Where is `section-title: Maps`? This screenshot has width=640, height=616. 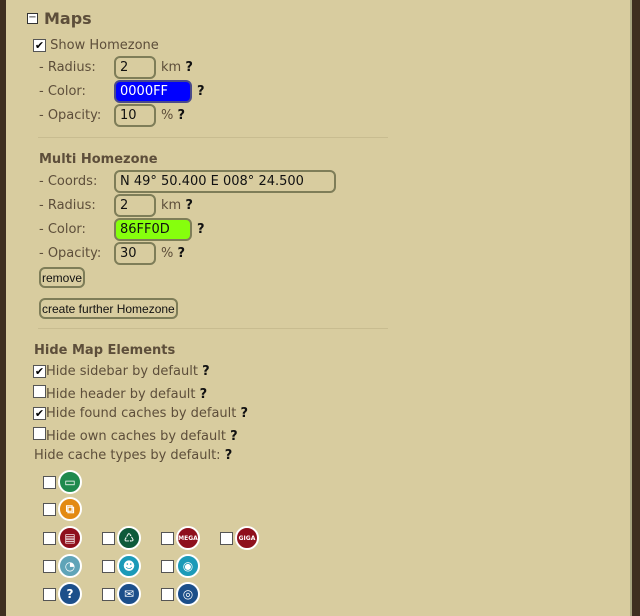
section-title: Maps is located at coordinates (68, 18).